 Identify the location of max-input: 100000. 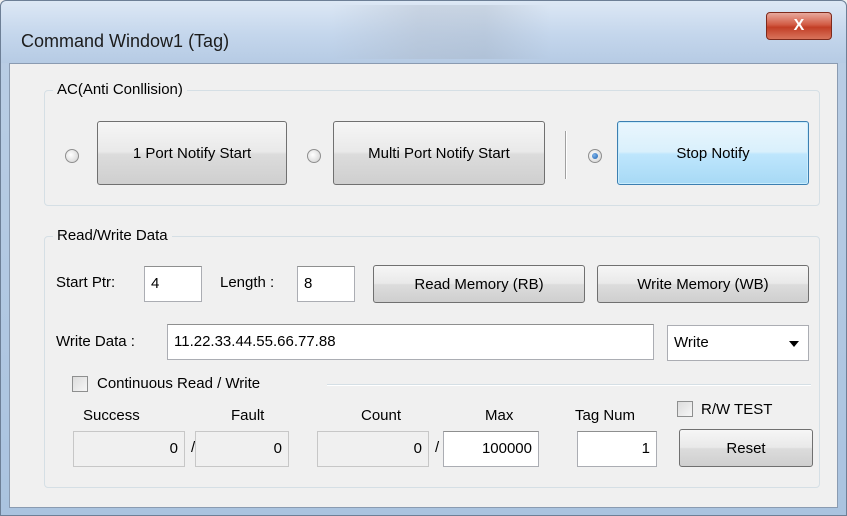
(491, 449).